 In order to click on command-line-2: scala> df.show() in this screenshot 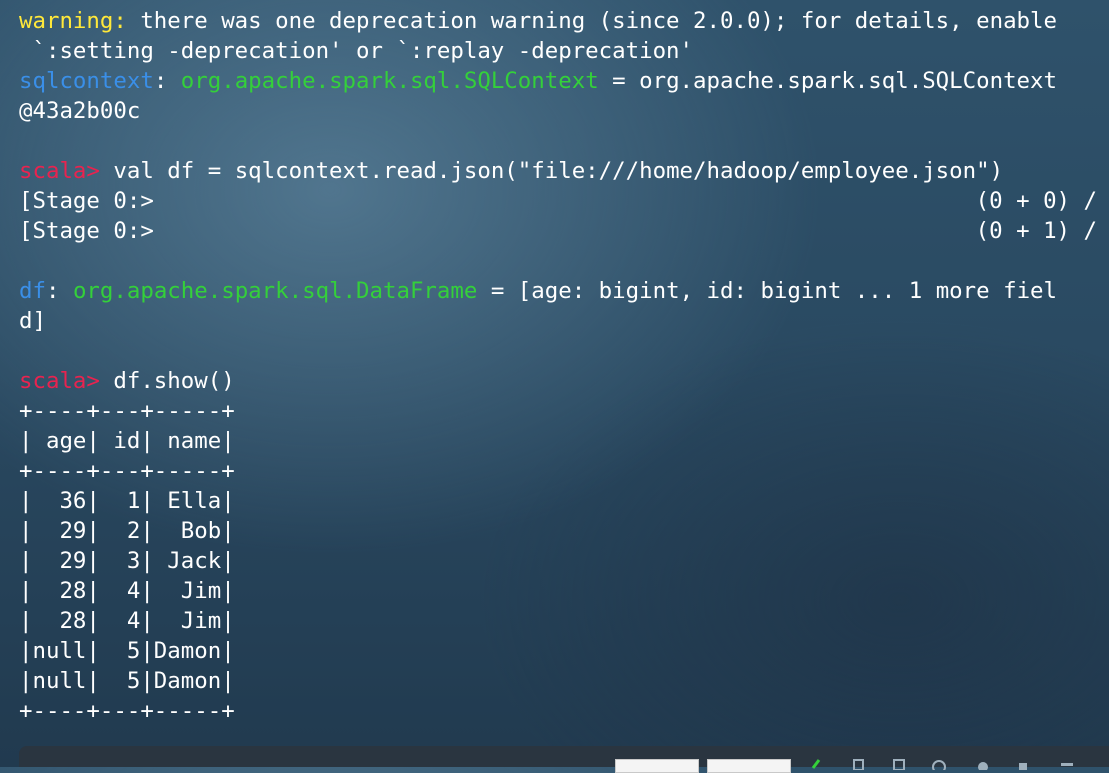, I will do `click(564, 381)`.